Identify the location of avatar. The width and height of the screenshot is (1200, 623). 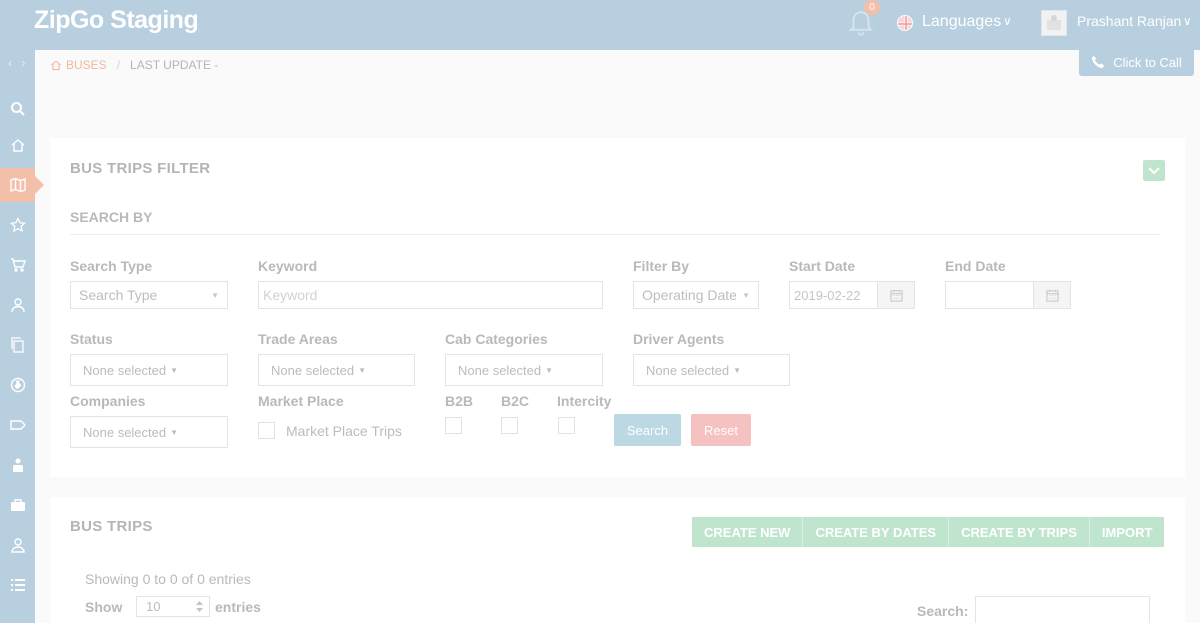
(1054, 23).